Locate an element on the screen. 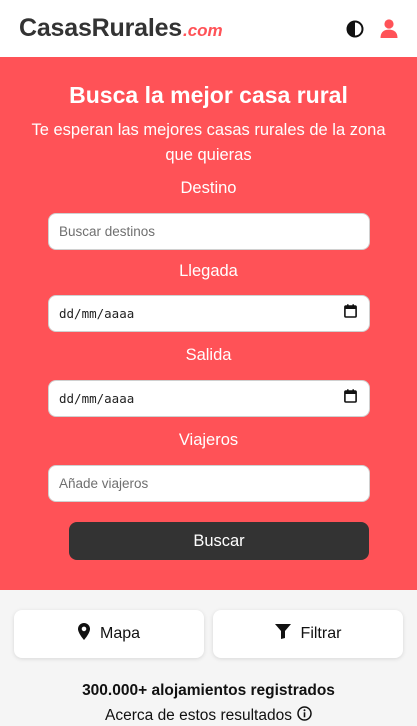 The height and width of the screenshot is (726, 417). travelers-label: Viajeros is located at coordinates (208, 440).